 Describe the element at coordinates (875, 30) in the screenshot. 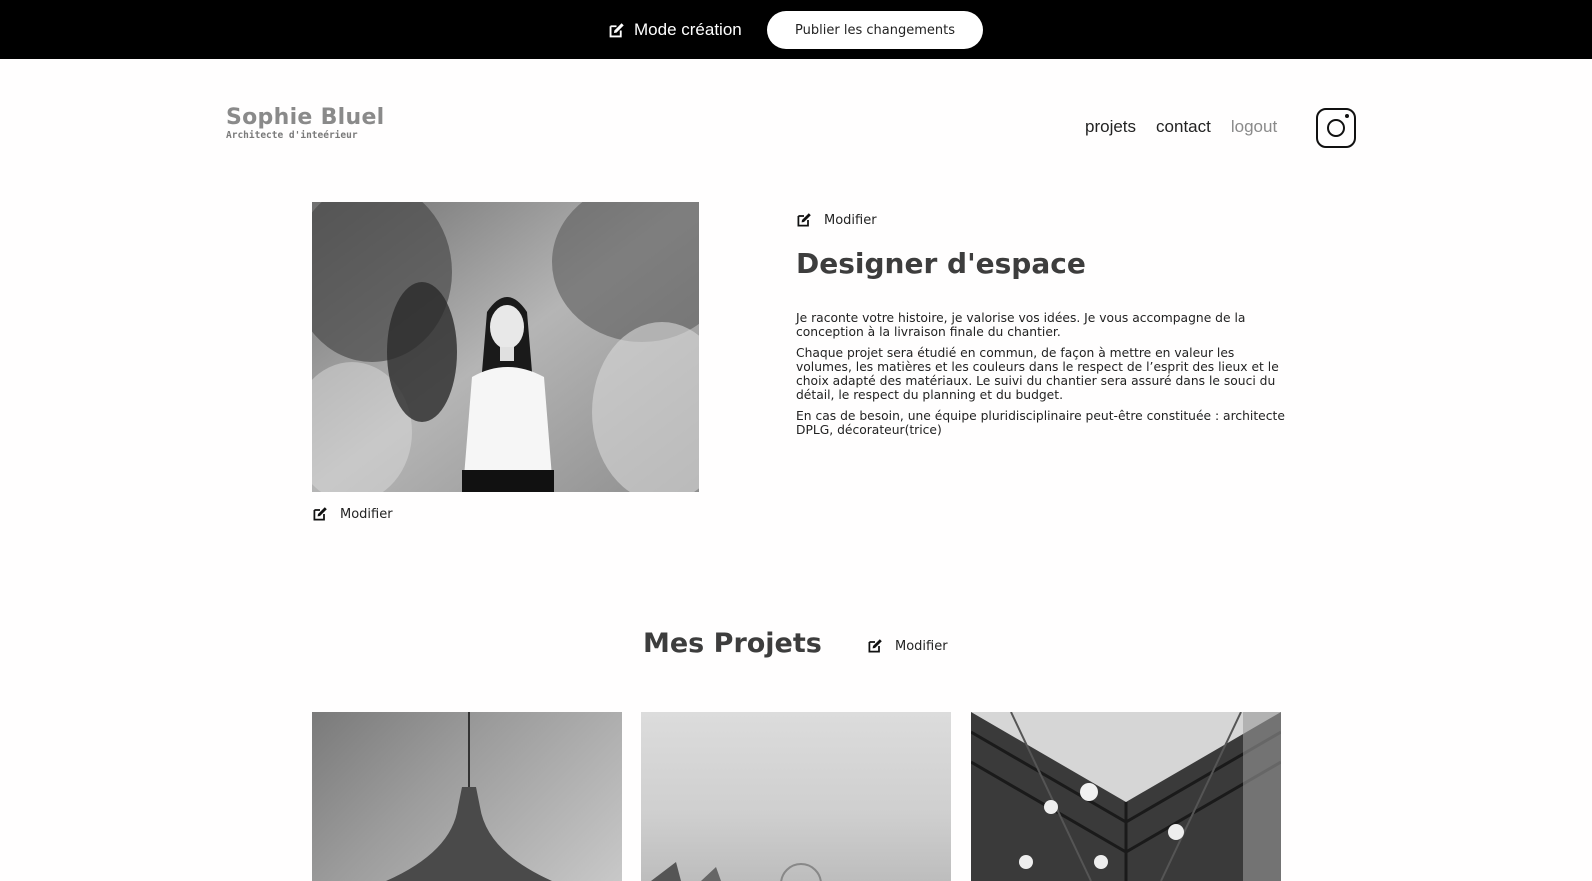

I see `publish-changes-button: Publier les changements` at that location.